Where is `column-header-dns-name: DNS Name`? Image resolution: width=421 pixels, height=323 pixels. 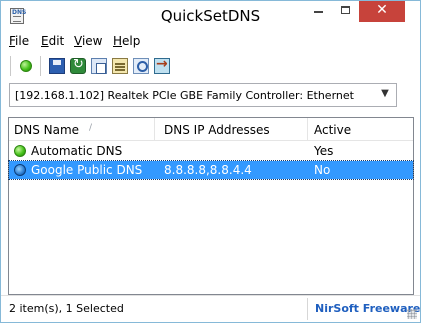
column-header-dns-name: DNS Name is located at coordinates (46, 129).